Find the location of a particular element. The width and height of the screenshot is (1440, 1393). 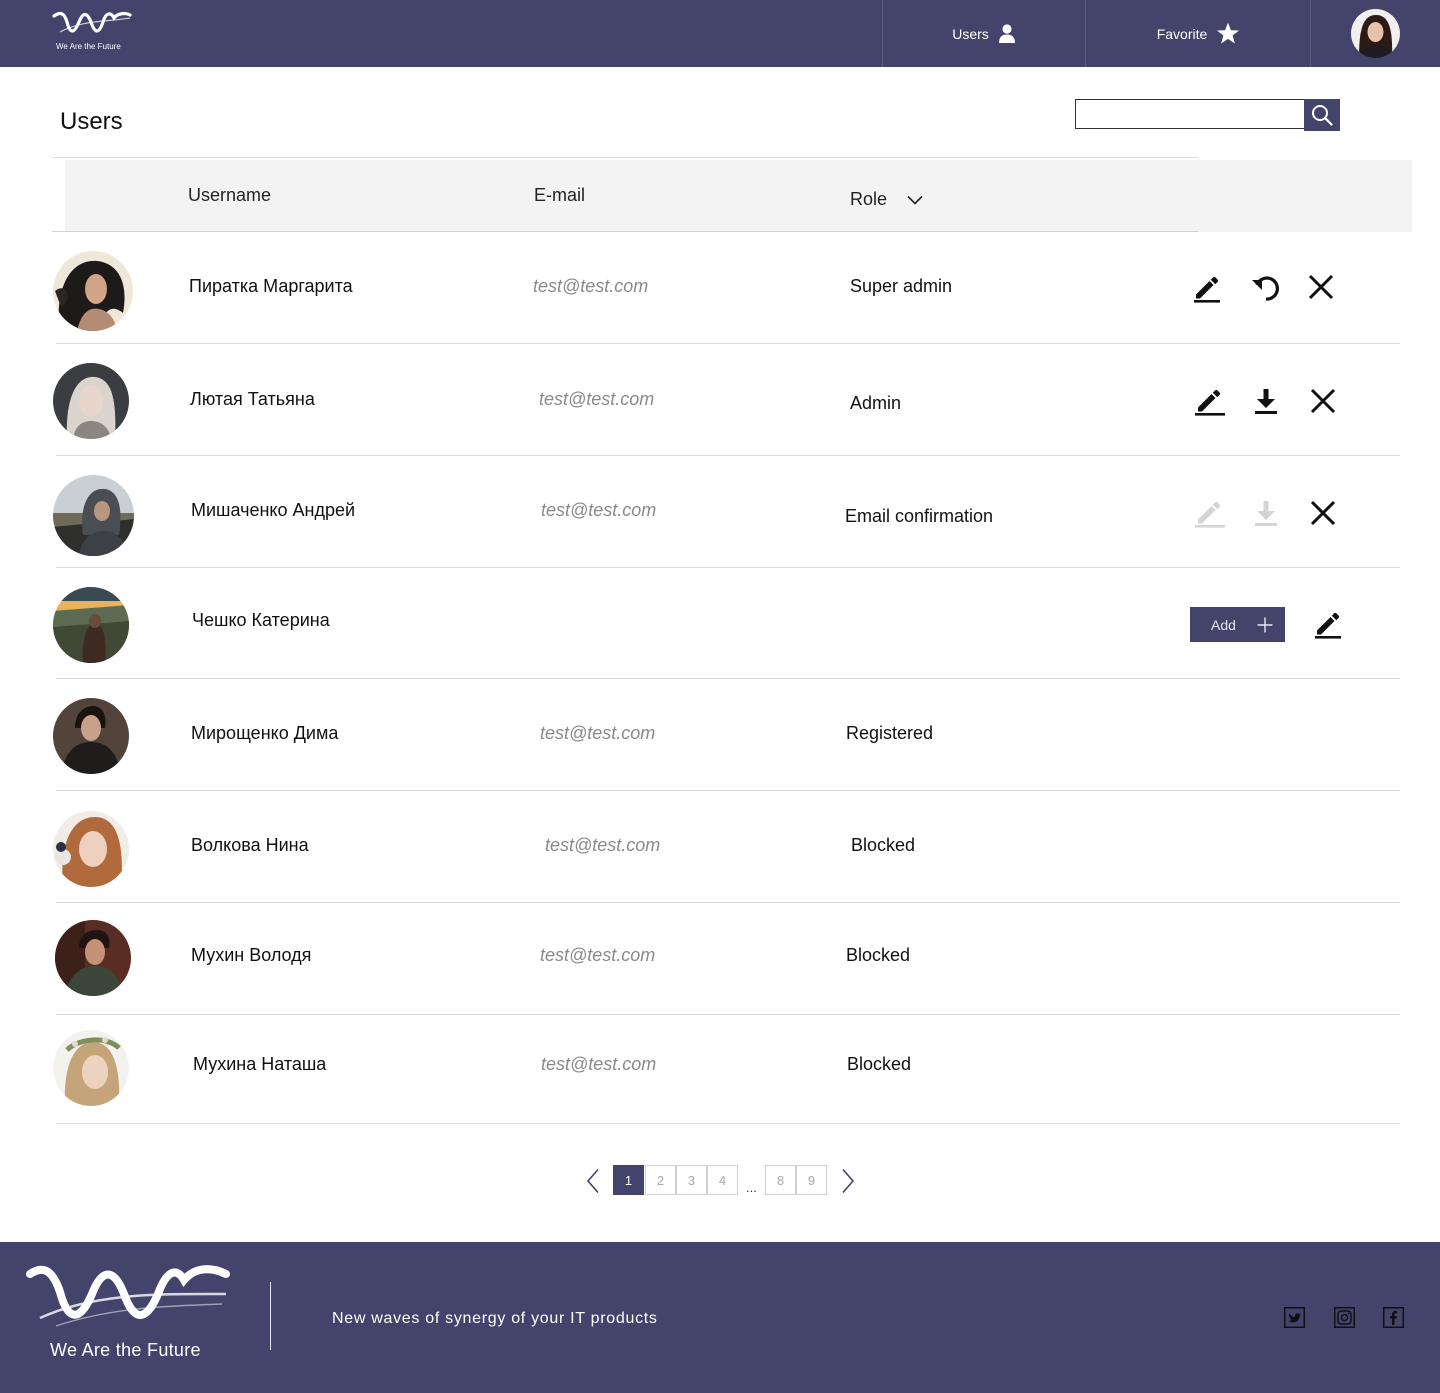

download-button-disabled is located at coordinates (1266, 513).